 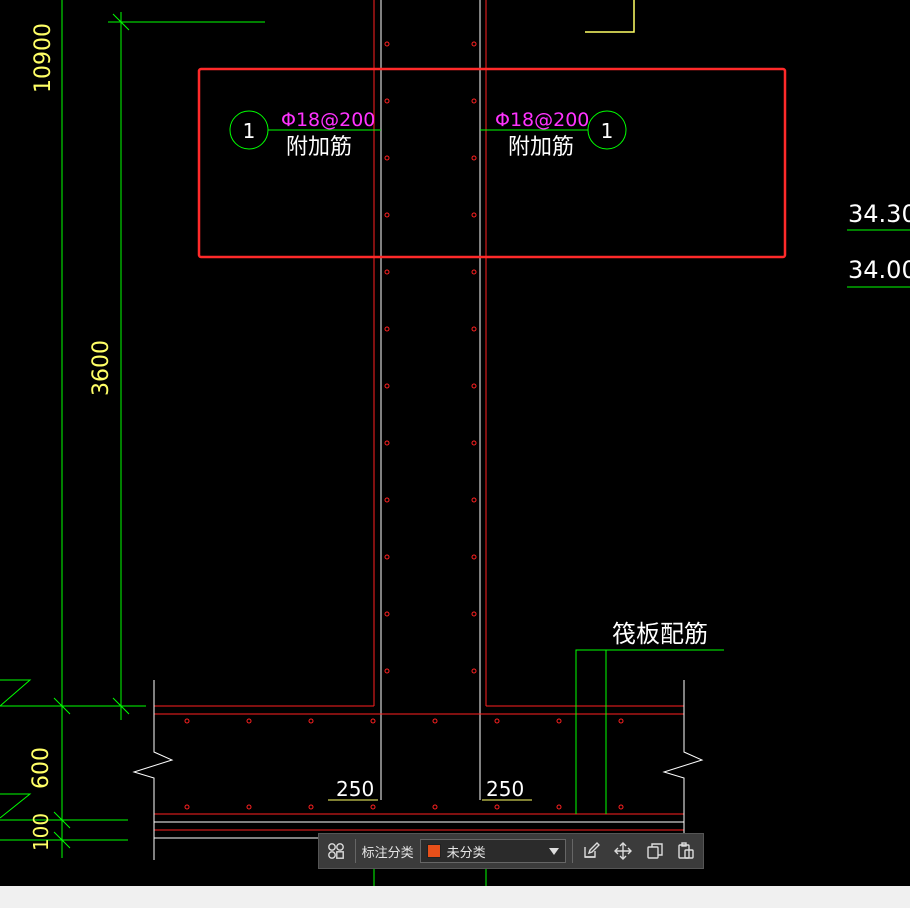 What do you see at coordinates (492, 851) in the screenshot?
I see `category-dropdown: 未分类` at bounding box center [492, 851].